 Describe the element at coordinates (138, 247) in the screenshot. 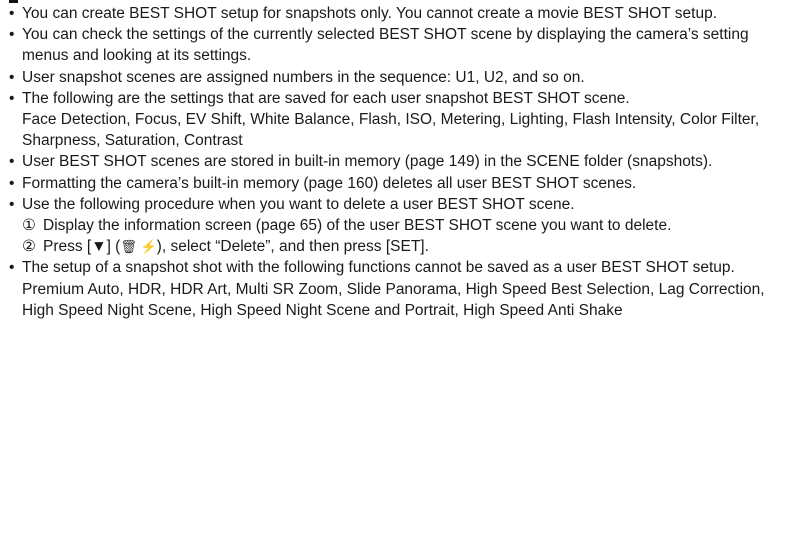

I see `trash-flash-icon: 🗑 ⚡` at that location.